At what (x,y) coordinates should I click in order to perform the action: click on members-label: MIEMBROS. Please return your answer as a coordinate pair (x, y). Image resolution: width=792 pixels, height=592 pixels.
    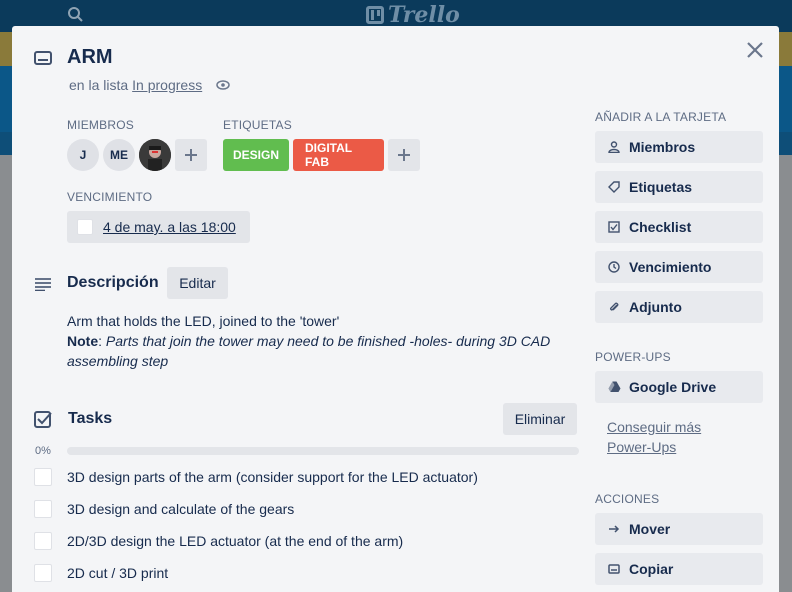
    Looking at the image, I should click on (100, 125).